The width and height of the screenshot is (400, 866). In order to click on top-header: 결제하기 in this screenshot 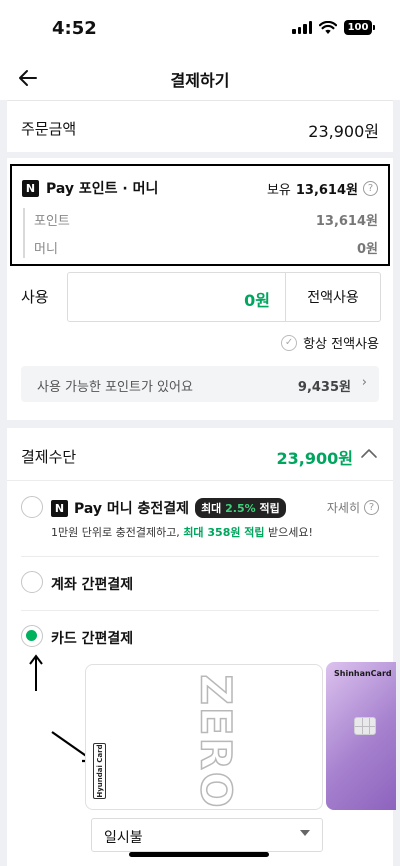, I will do `click(200, 78)`.